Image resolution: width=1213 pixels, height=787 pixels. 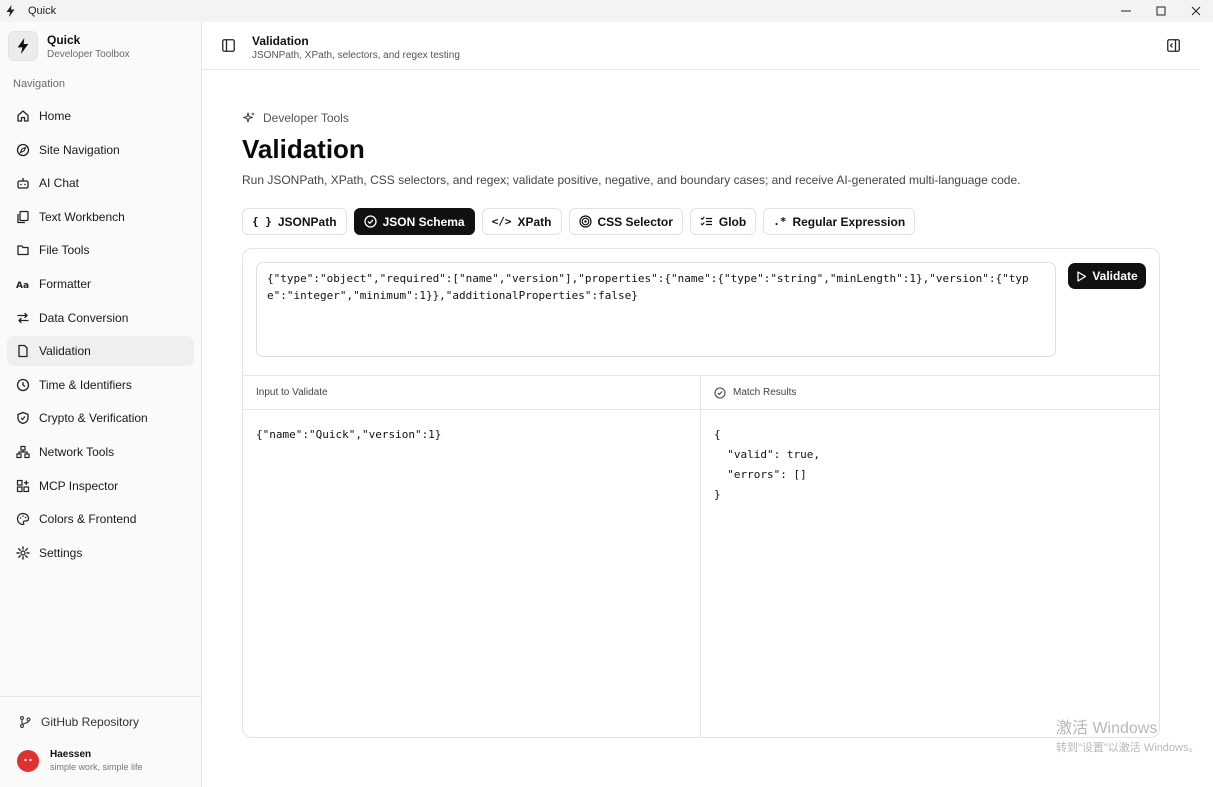 I want to click on file-check-icon, so click(x=23, y=351).